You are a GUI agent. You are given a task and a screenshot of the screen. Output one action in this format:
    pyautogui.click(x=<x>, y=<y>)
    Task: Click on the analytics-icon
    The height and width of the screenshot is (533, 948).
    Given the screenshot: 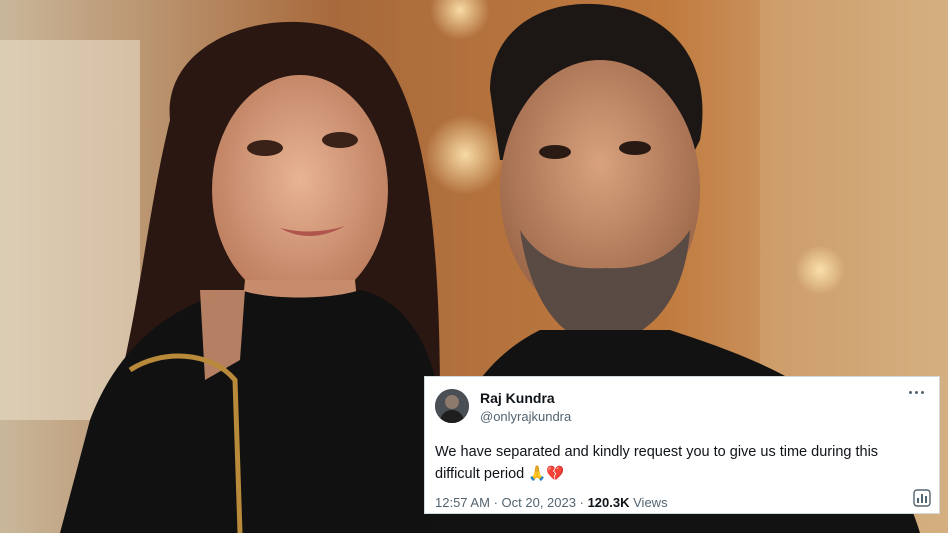 What is the action you would take?
    pyautogui.click(x=922, y=498)
    